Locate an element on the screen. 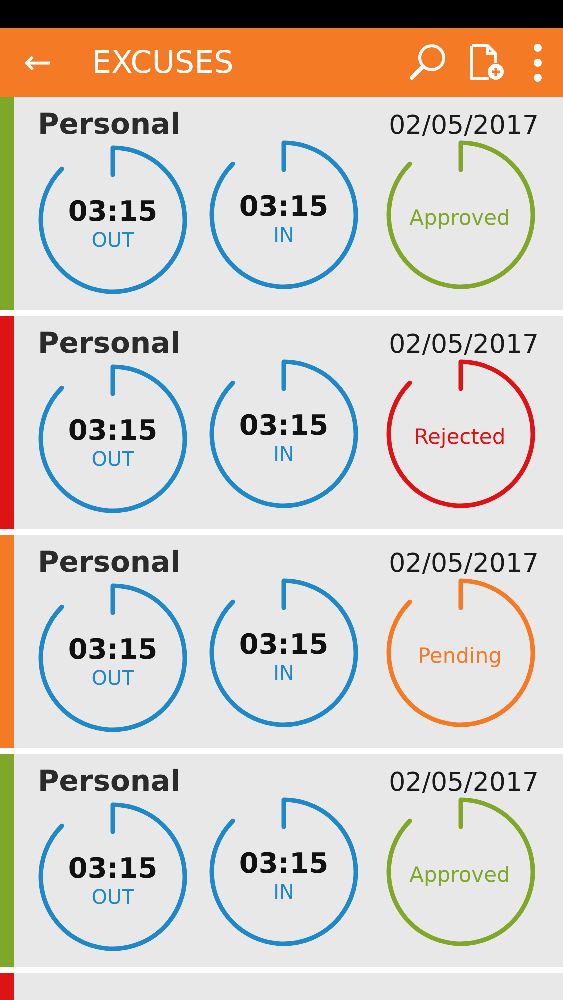 The height and width of the screenshot is (1000, 563). search-icon is located at coordinates (428, 62).